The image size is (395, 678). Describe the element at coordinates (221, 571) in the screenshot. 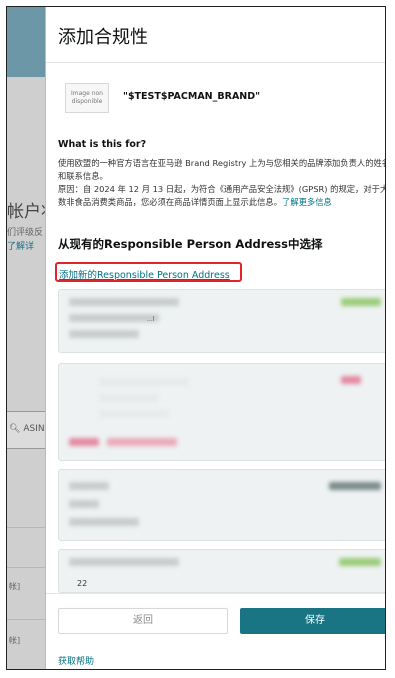

I see `address-card: 22` at that location.